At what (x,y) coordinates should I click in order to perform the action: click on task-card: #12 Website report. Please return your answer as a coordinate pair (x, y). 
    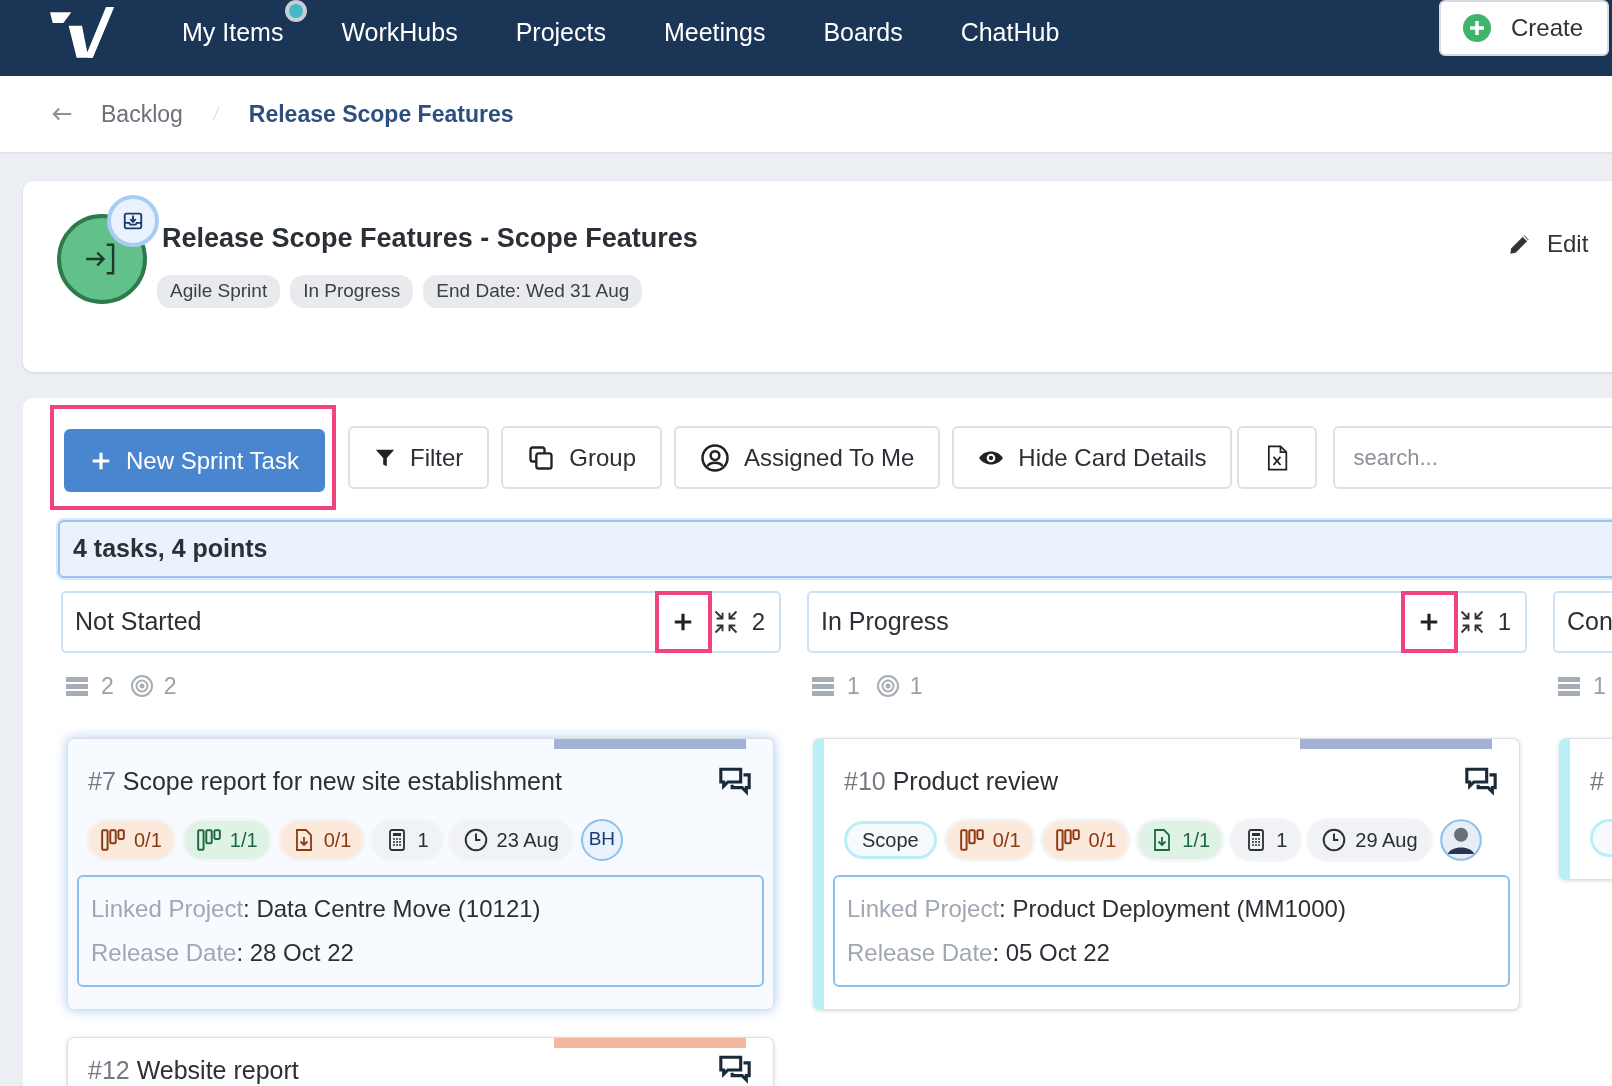
    Looking at the image, I should click on (420, 1061).